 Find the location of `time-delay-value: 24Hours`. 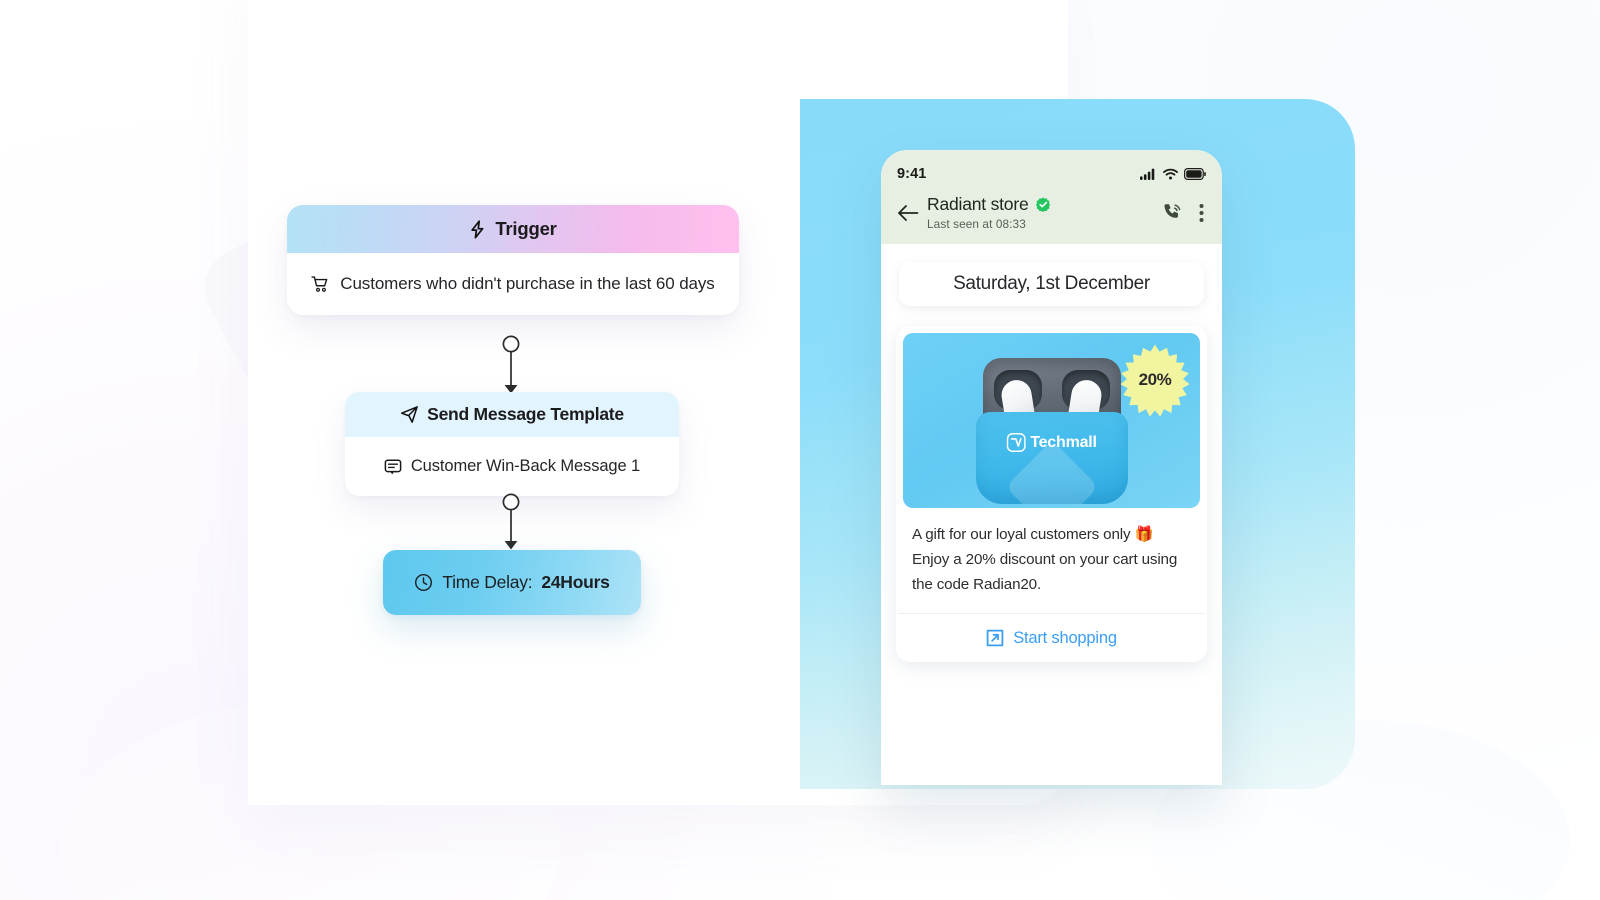

time-delay-value: 24Hours is located at coordinates (575, 582).